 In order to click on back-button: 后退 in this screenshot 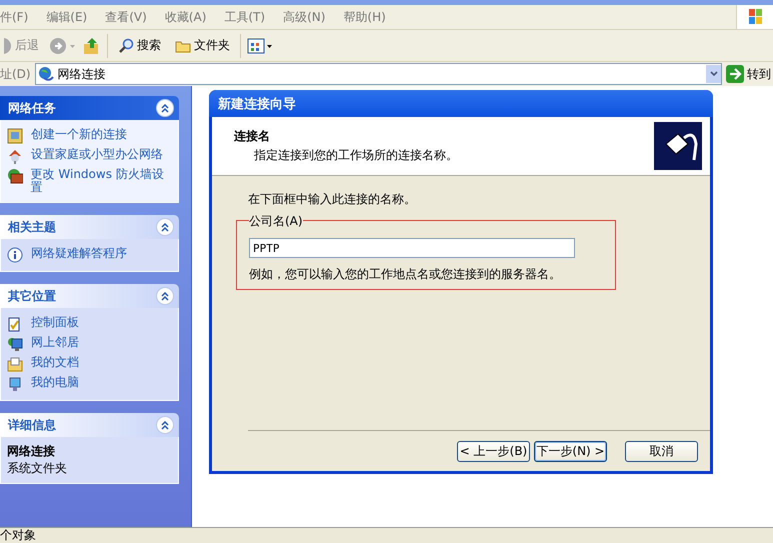, I will do `click(21, 45)`.